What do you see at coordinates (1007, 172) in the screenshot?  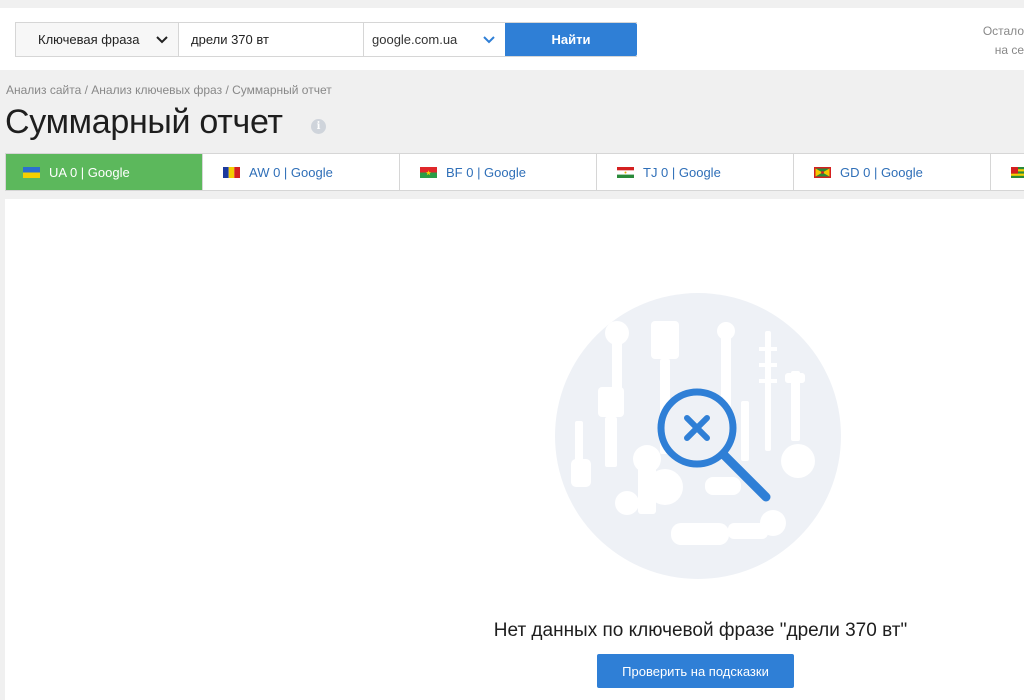 I see `tab-tg` at bounding box center [1007, 172].